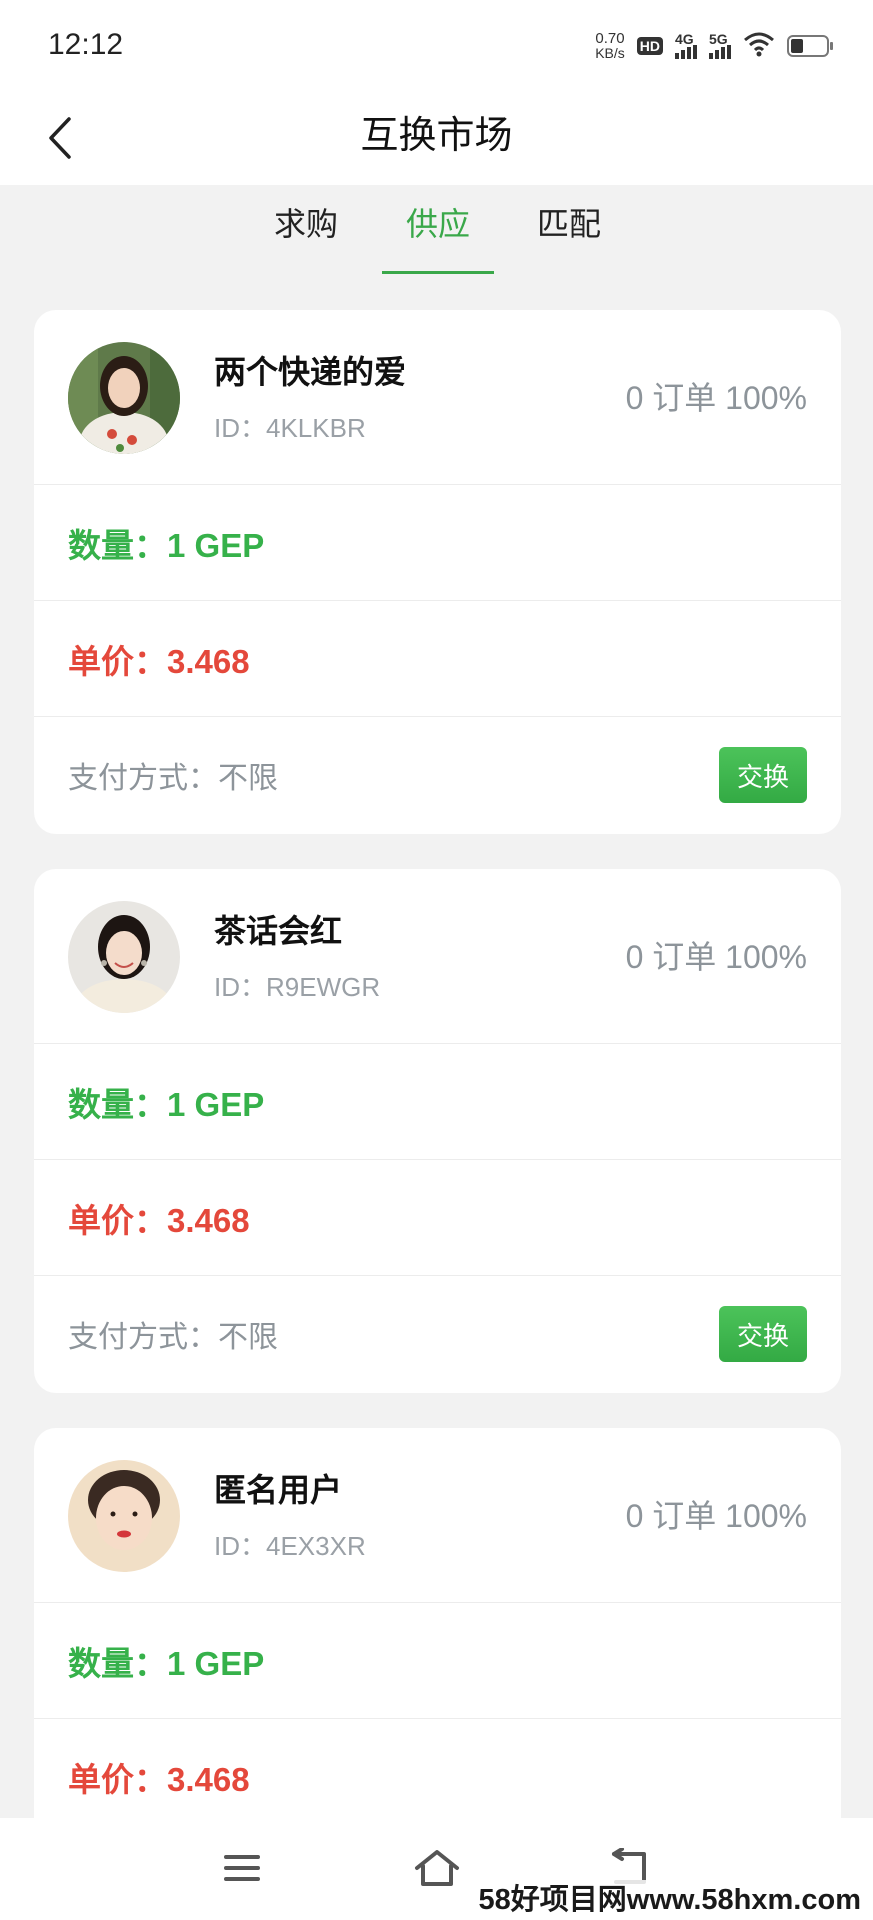 This screenshot has width=873, height=1920. Describe the element at coordinates (86, 44) in the screenshot. I see `status-time: 12:12` at that location.